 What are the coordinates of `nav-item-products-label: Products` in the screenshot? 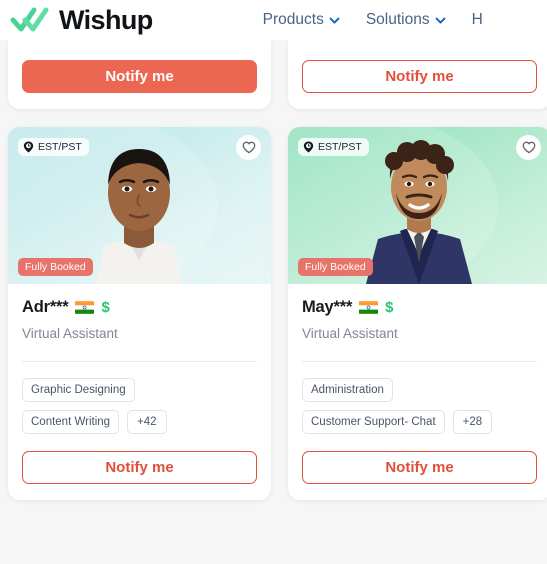 It's located at (293, 19).